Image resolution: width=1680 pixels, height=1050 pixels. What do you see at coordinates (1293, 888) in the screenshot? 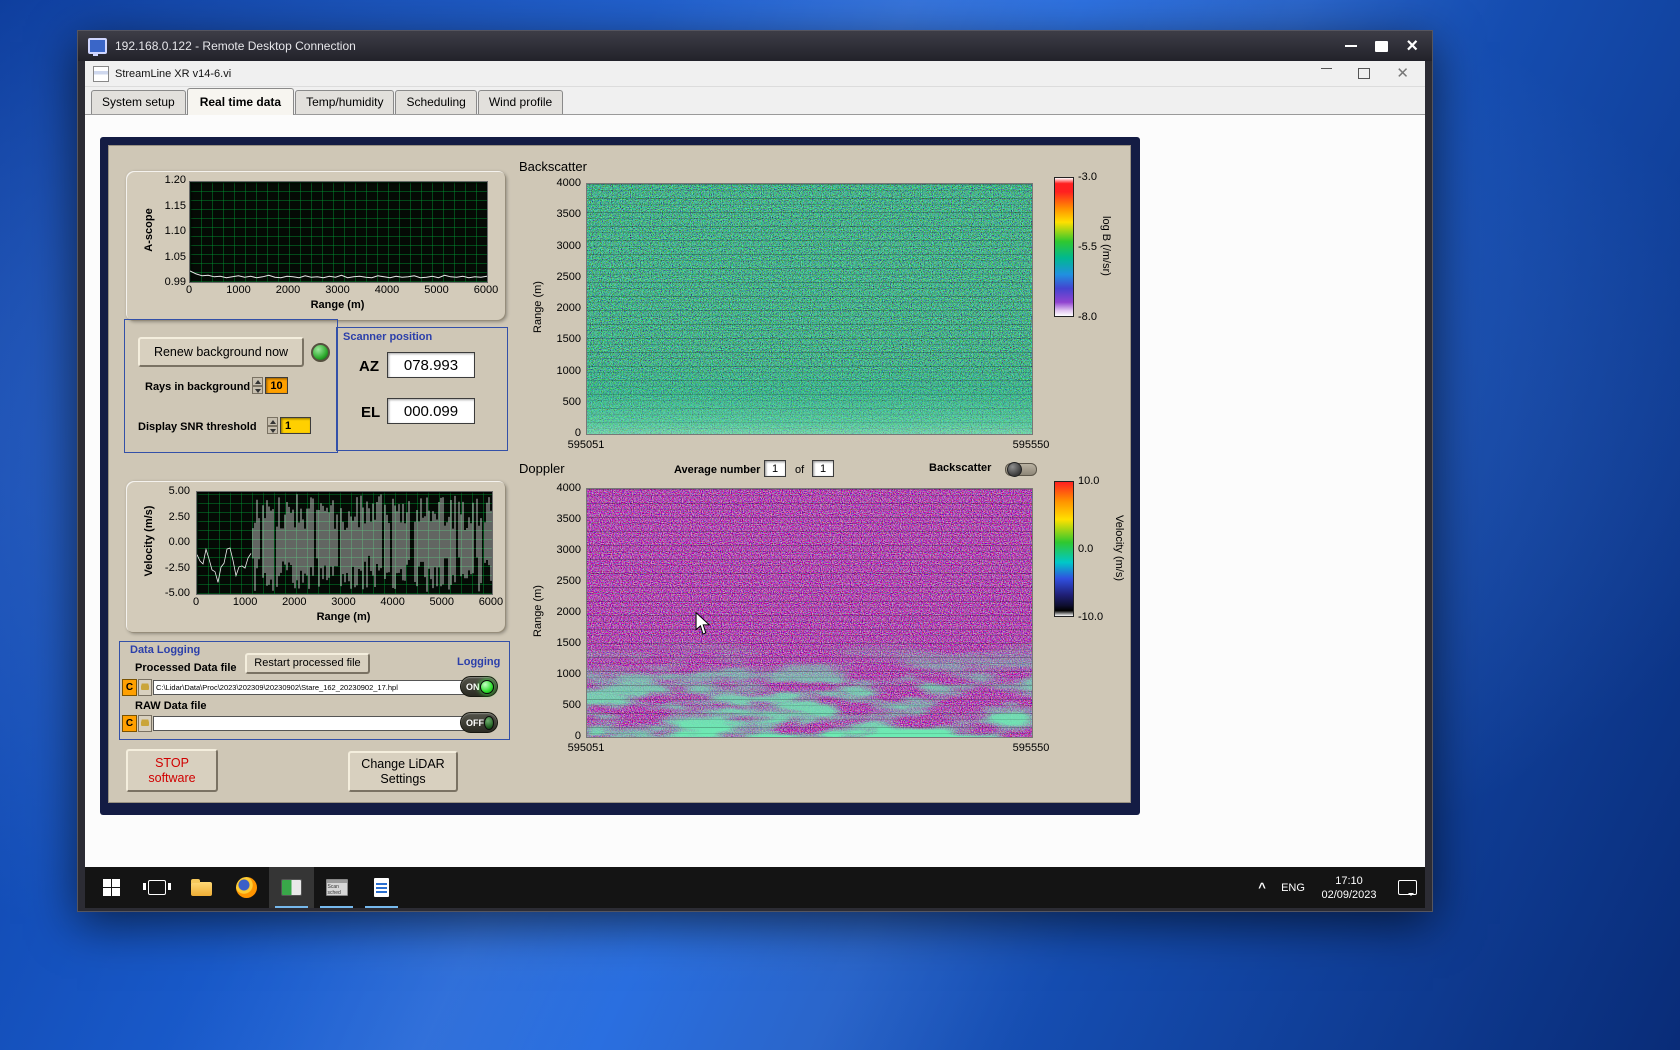
I see `language-indicator: ENG` at bounding box center [1293, 888].